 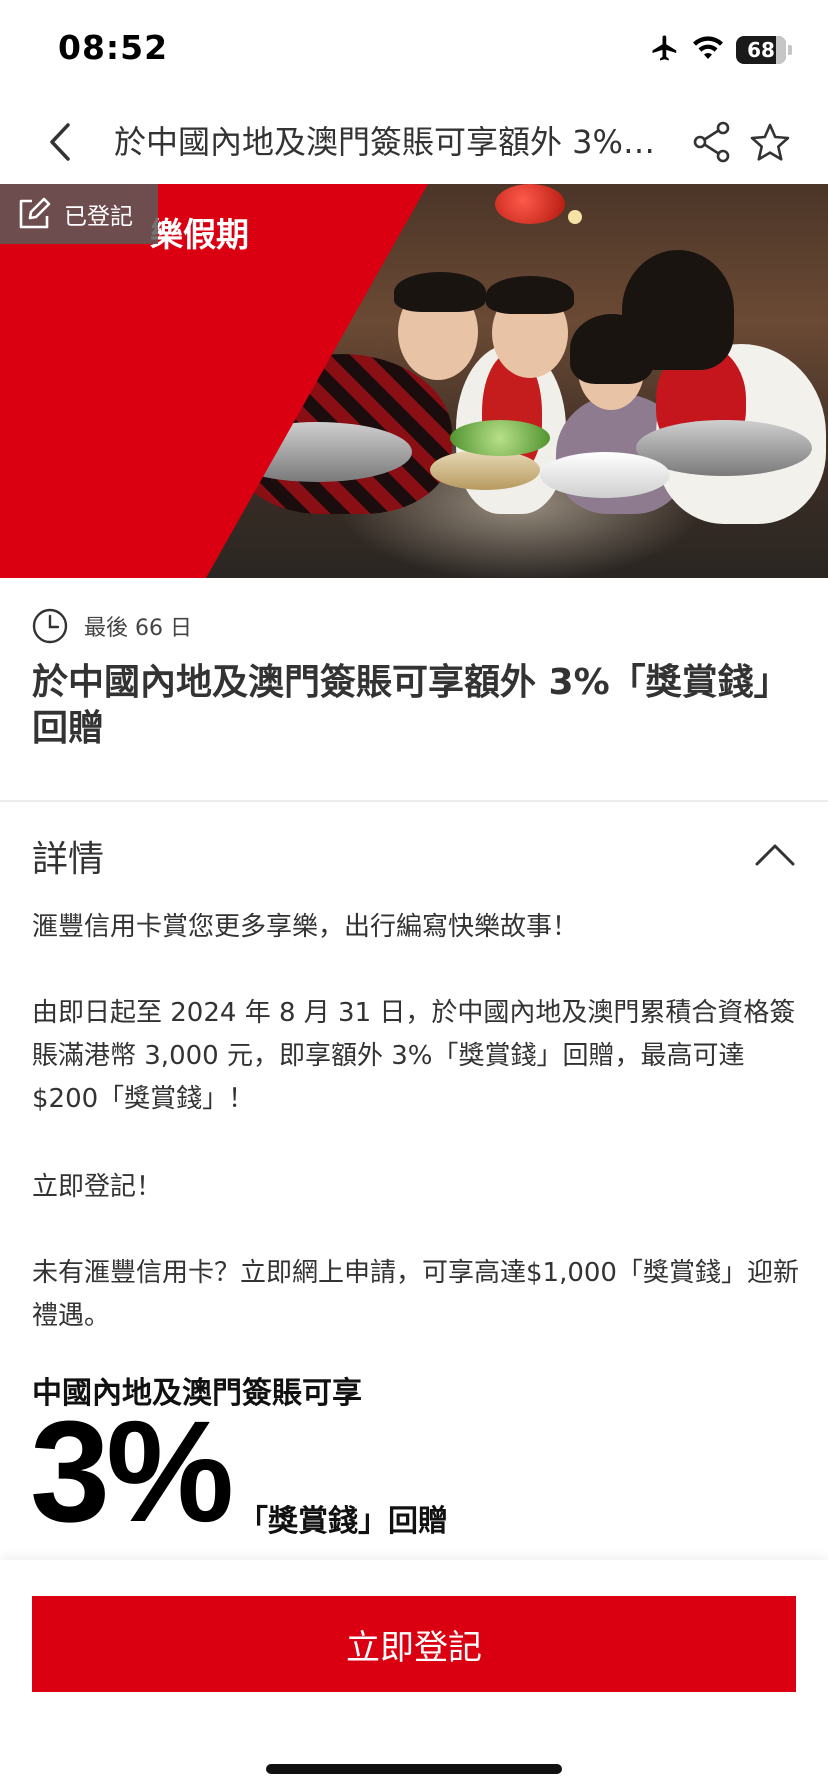 I want to click on details-paragraph: 滙豐信用卡賞您更多享樂，出行編寫快樂故事！, so click(x=305, y=927).